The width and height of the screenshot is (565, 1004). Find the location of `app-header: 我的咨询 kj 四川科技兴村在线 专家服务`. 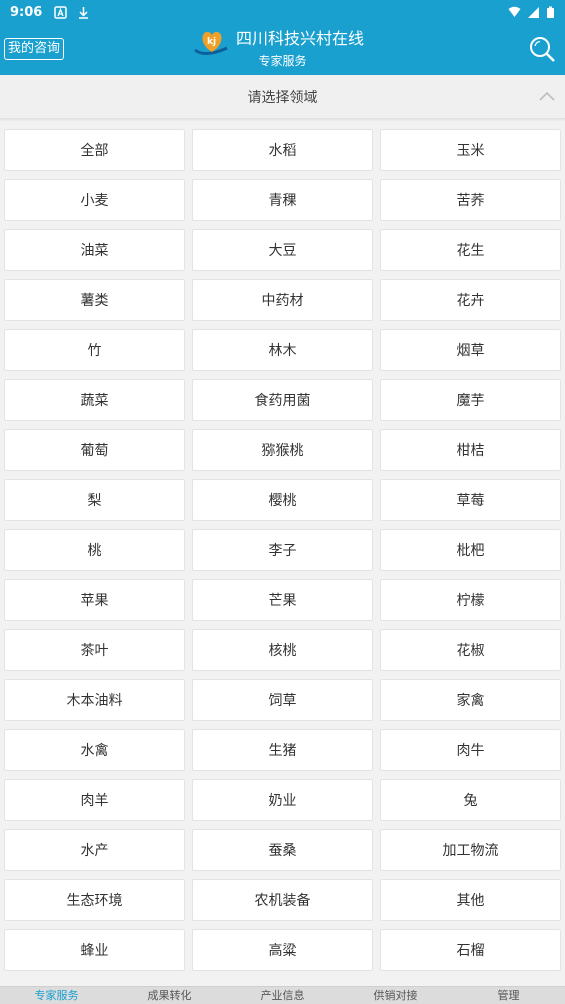

app-header: 我的咨询 kj 四川科技兴村在线 专家服务 is located at coordinates (282, 49).